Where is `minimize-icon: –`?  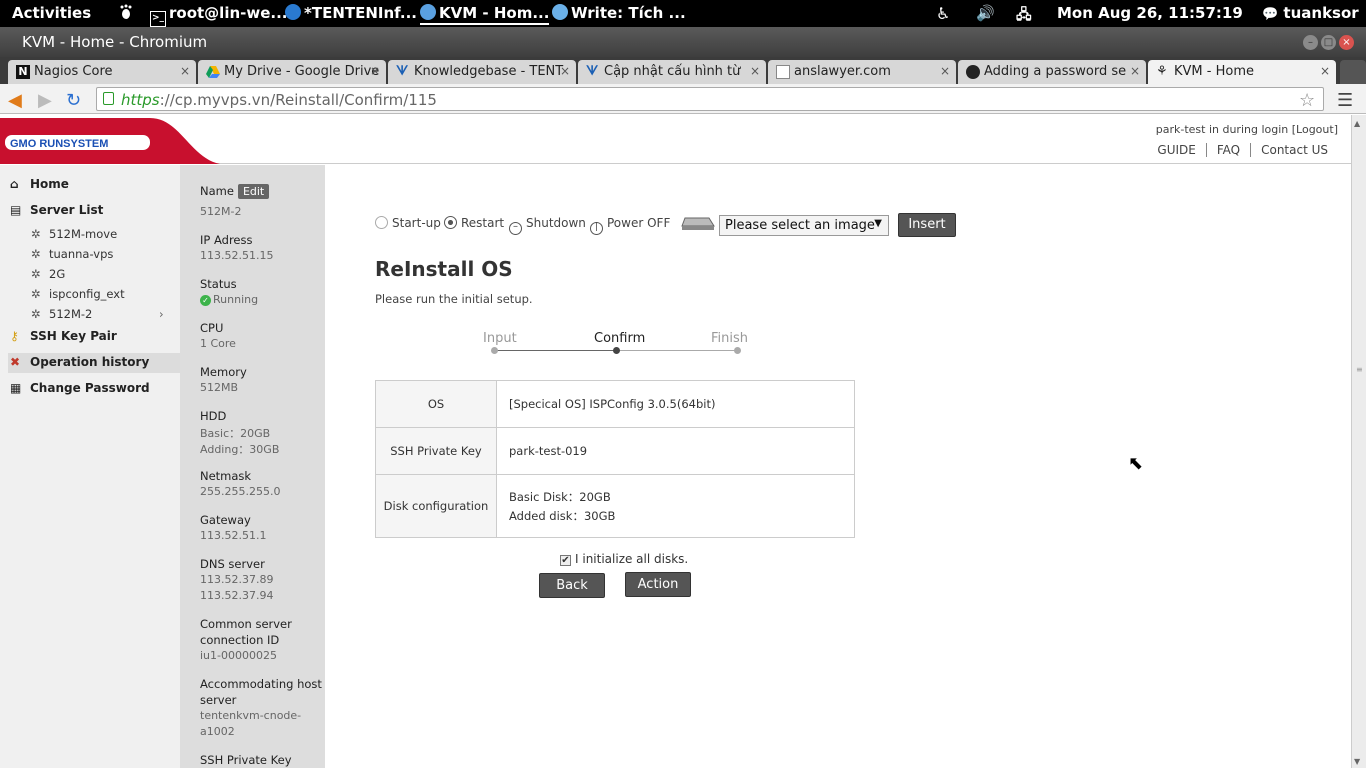 minimize-icon: – is located at coordinates (1310, 42).